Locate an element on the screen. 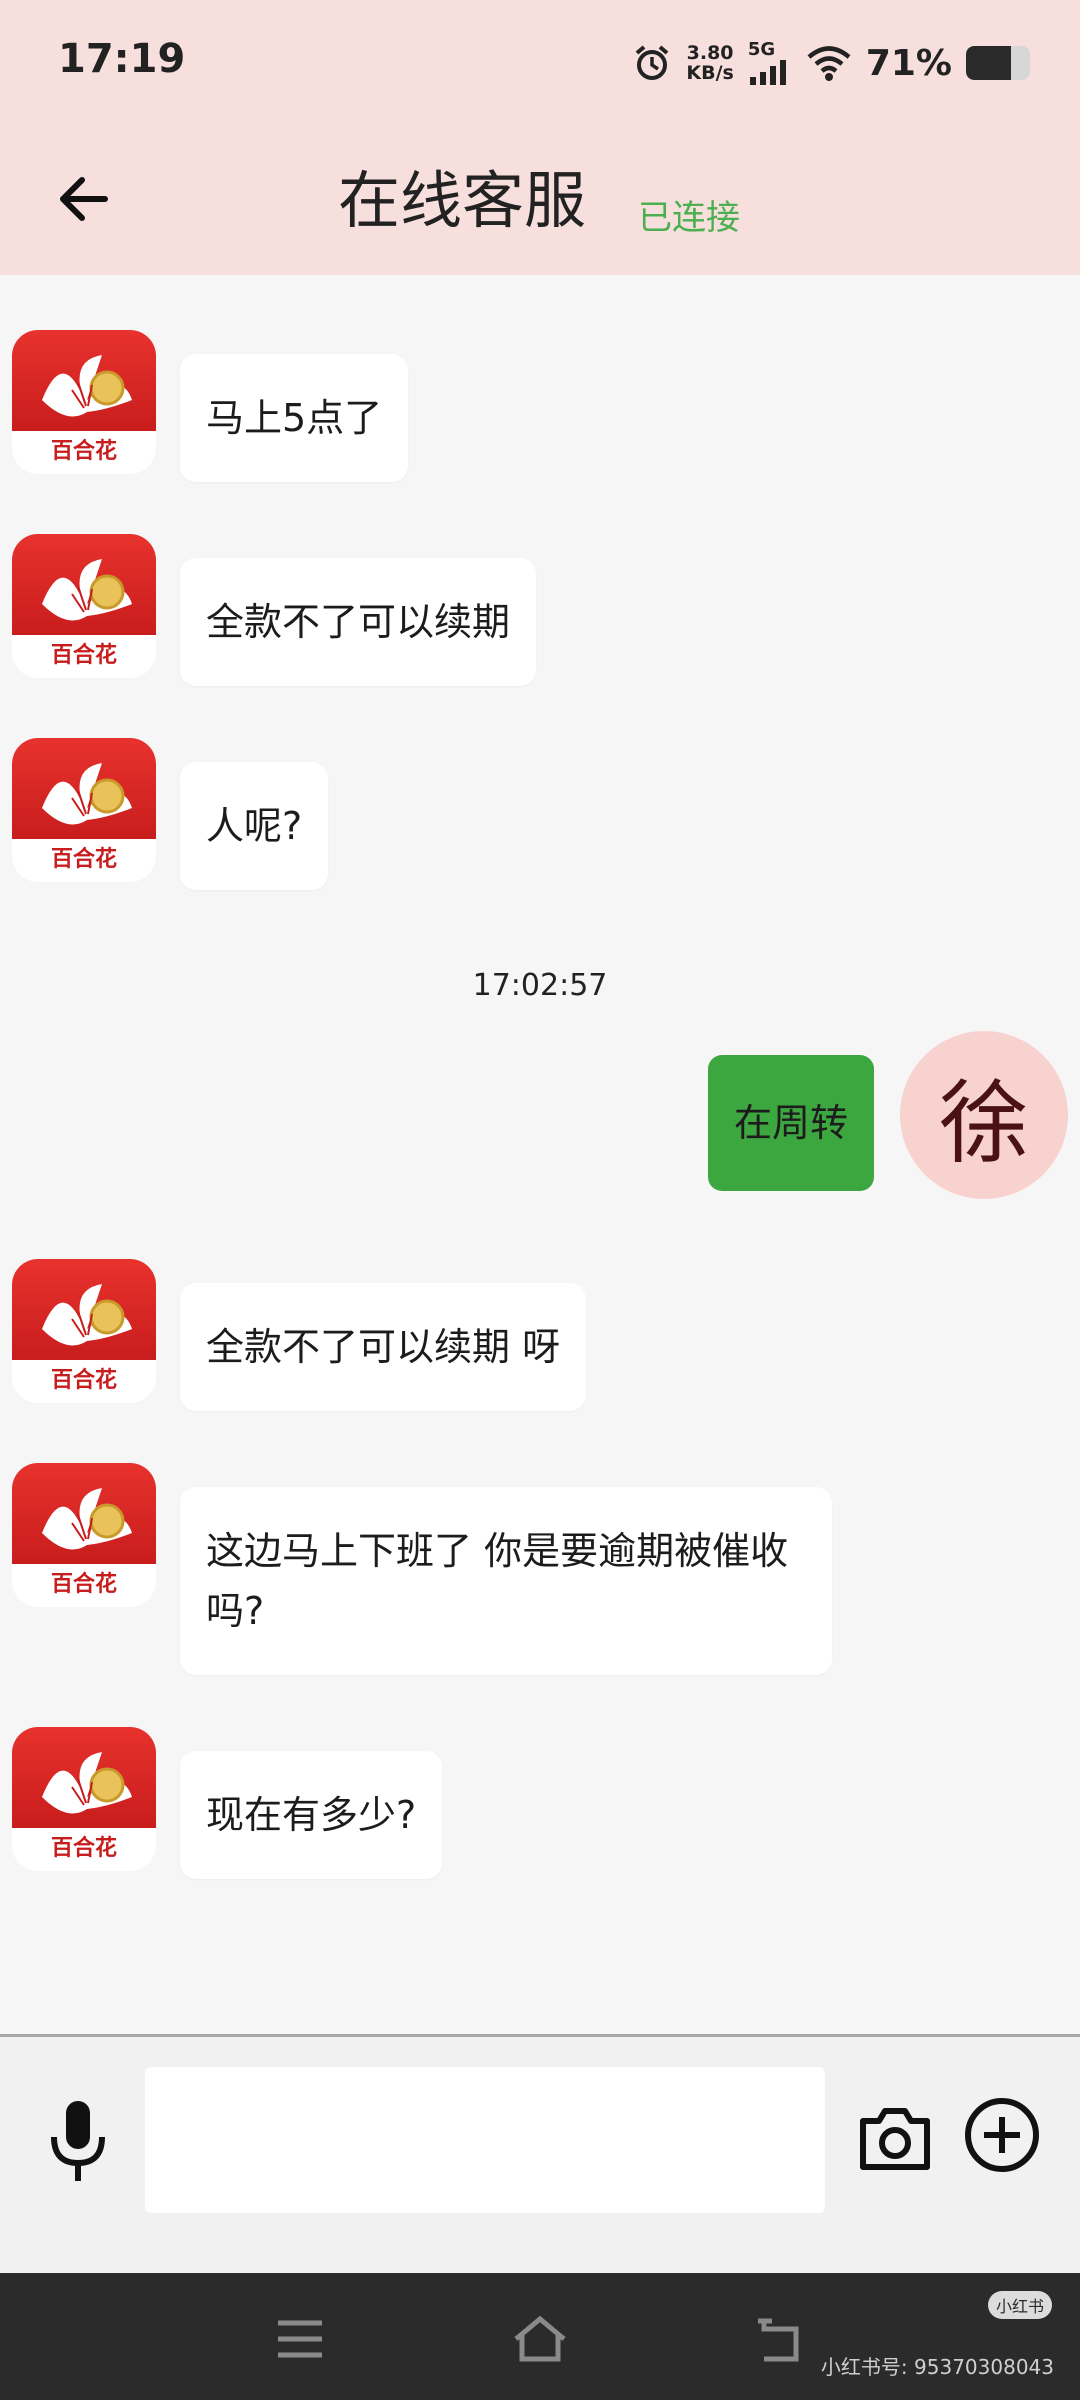 This screenshot has width=1080, height=2400. wifi-icon is located at coordinates (829, 63).